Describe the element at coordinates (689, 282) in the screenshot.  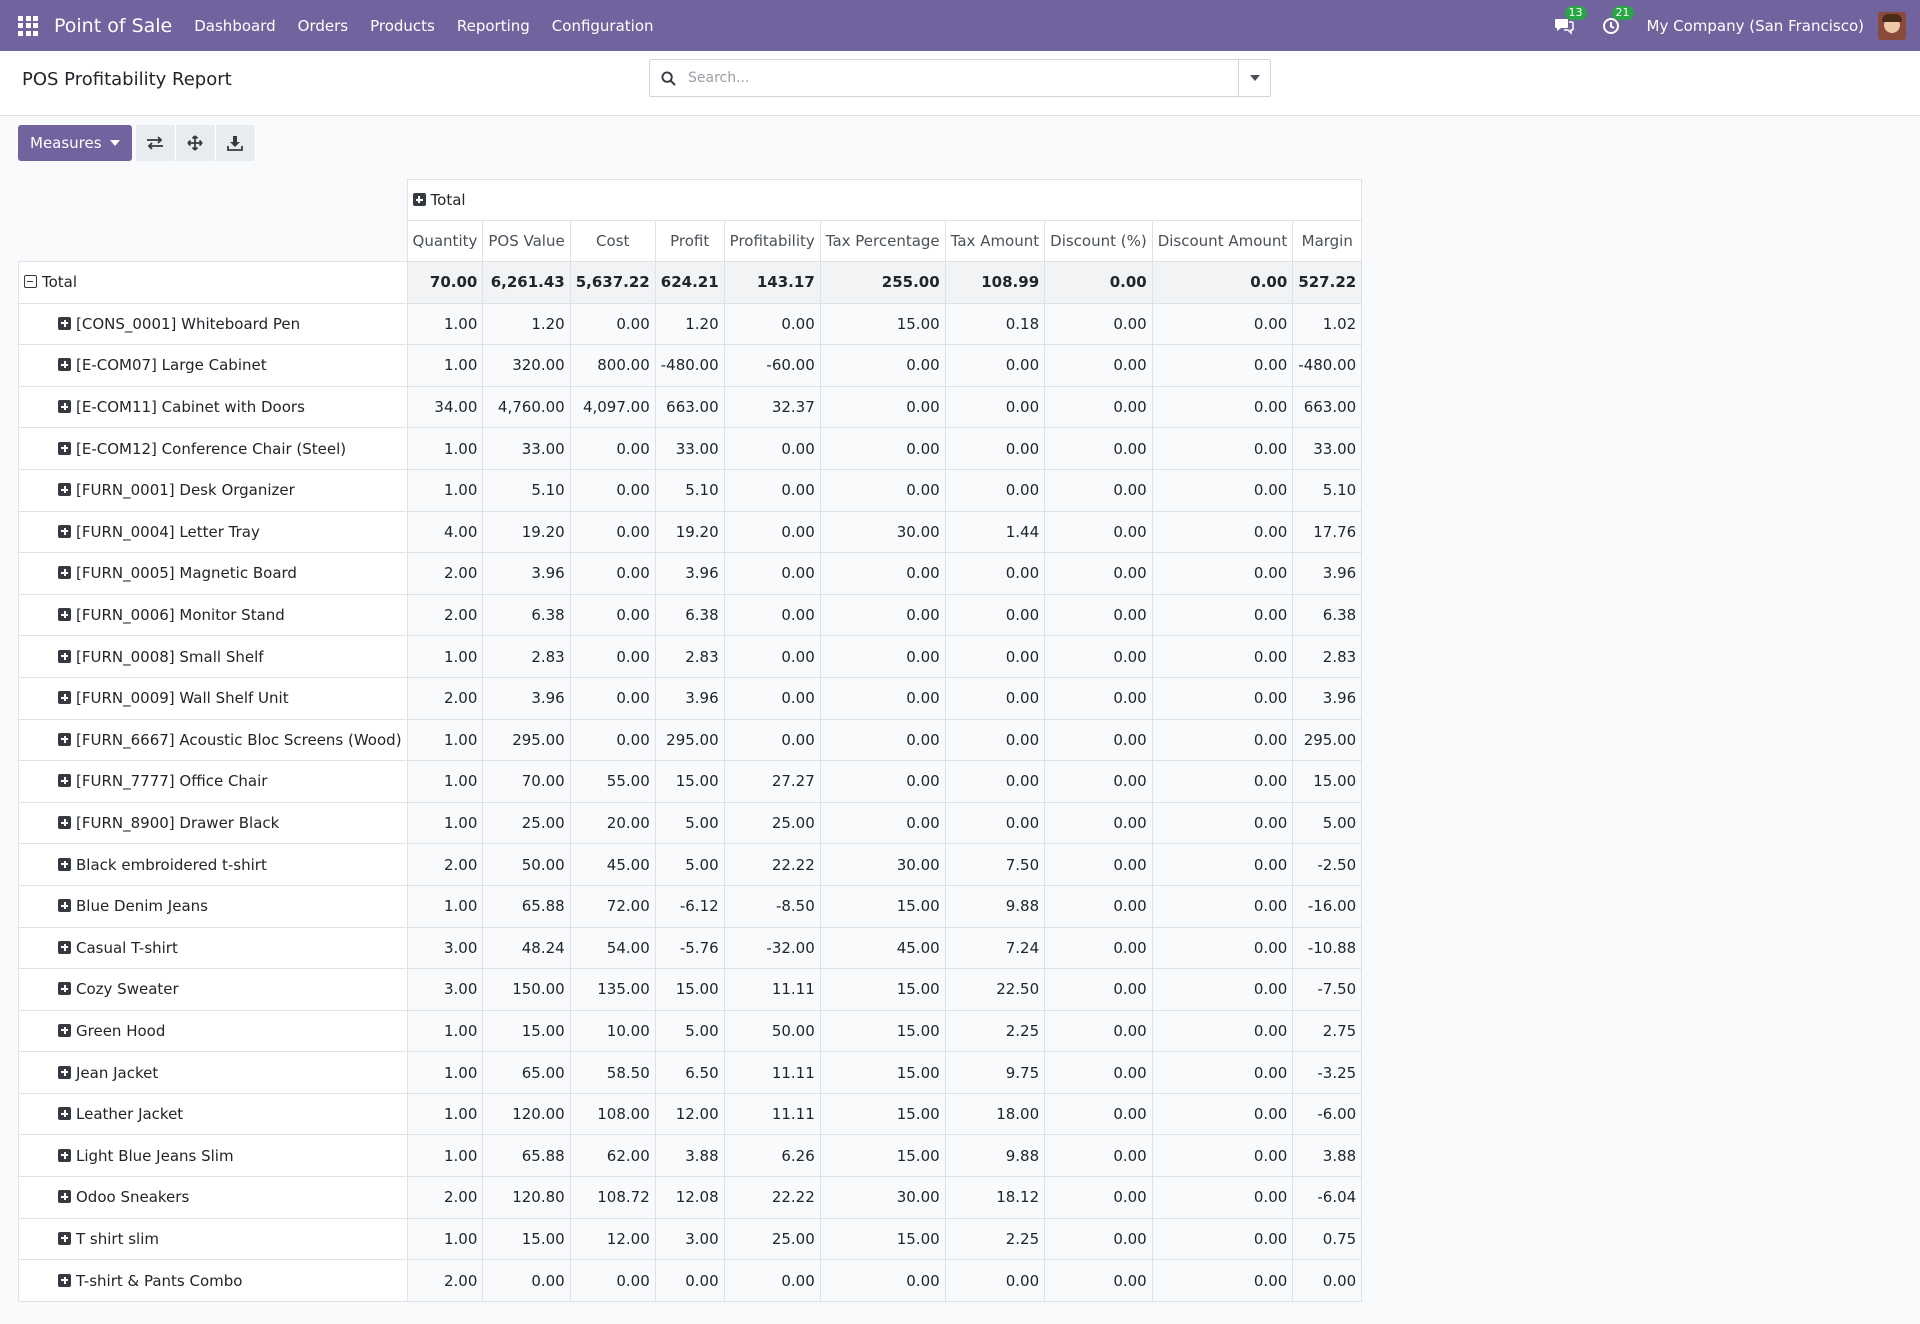
I see `pivot-cell: 624.21` at that location.